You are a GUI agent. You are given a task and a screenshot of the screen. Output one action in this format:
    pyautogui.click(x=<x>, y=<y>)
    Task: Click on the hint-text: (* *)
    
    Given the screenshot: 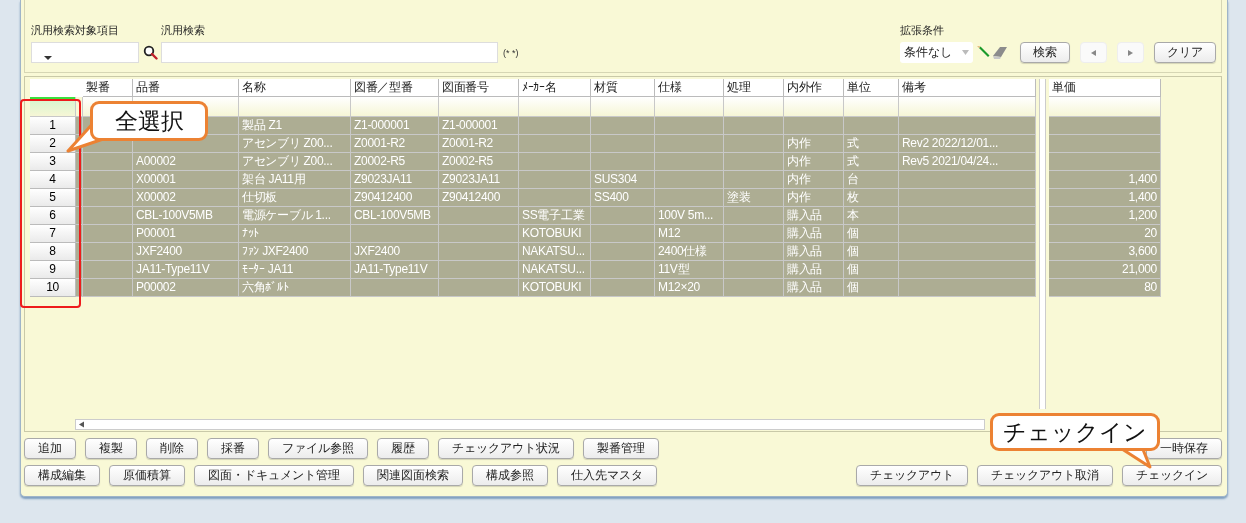 What is the action you would take?
    pyautogui.click(x=511, y=53)
    